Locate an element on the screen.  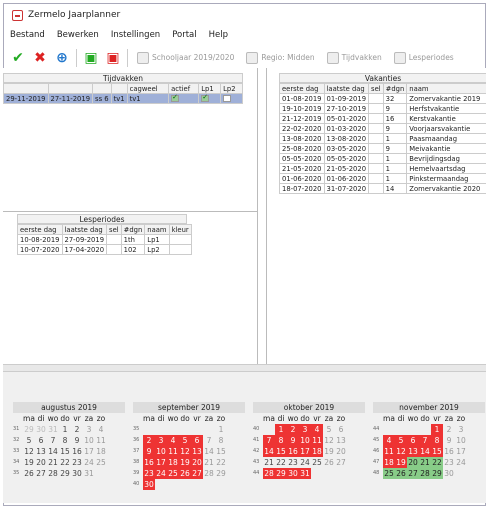
cell: Lp2 is located at coordinates (157, 249).